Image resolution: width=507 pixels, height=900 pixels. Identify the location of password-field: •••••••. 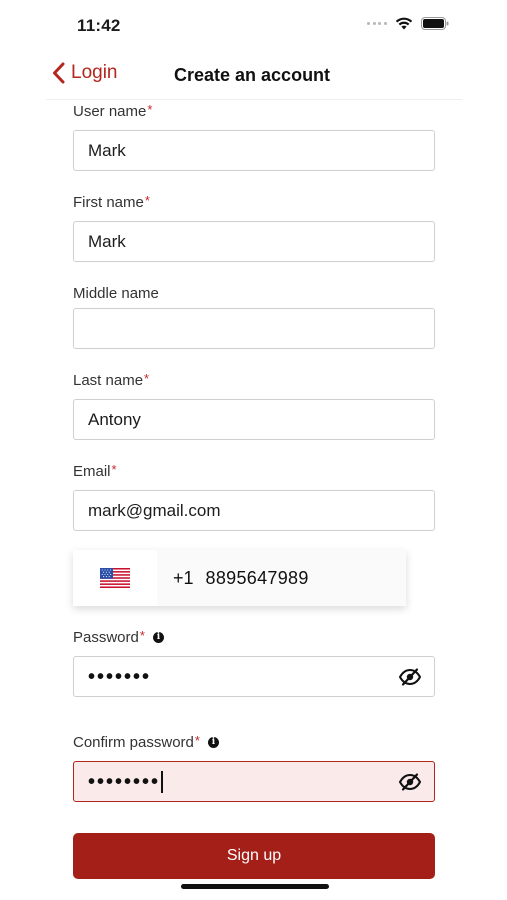
(254, 676).